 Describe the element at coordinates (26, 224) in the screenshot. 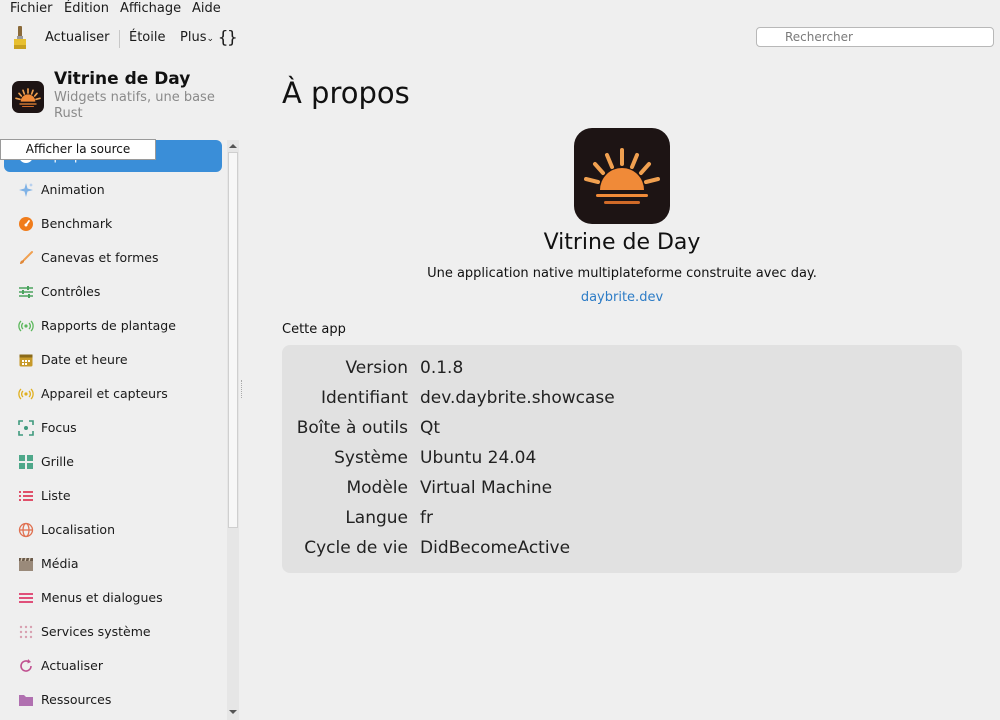

I see `gauge-icon` at that location.